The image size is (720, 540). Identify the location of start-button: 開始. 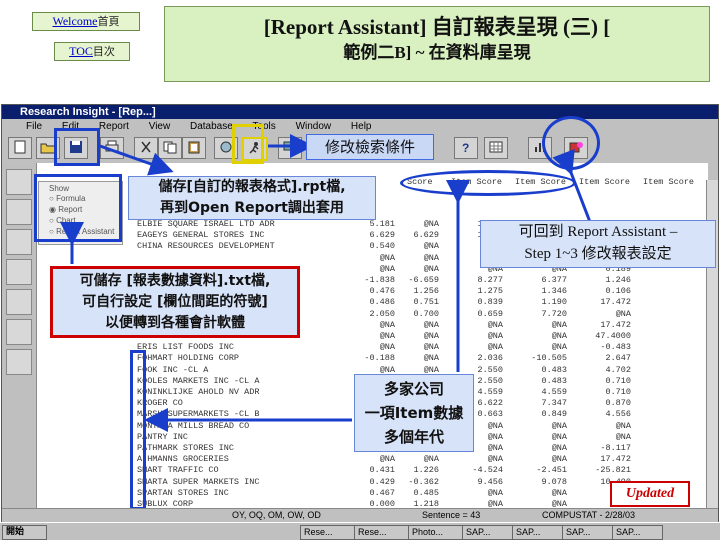
(24, 532).